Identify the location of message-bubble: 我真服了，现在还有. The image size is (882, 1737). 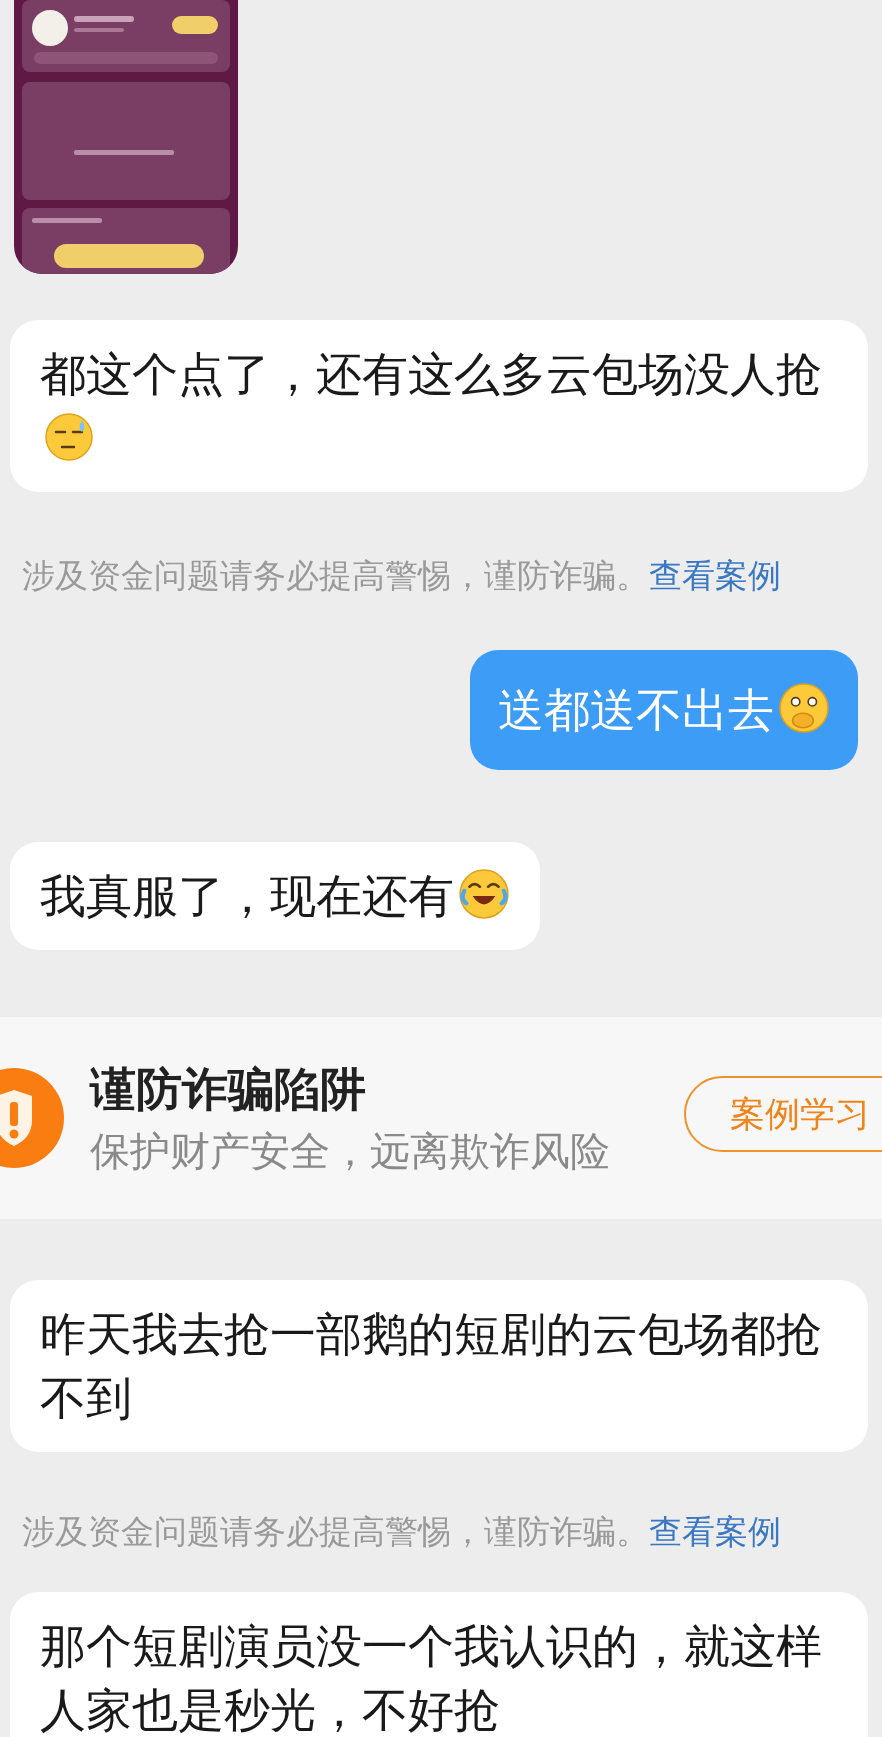
(275, 896).